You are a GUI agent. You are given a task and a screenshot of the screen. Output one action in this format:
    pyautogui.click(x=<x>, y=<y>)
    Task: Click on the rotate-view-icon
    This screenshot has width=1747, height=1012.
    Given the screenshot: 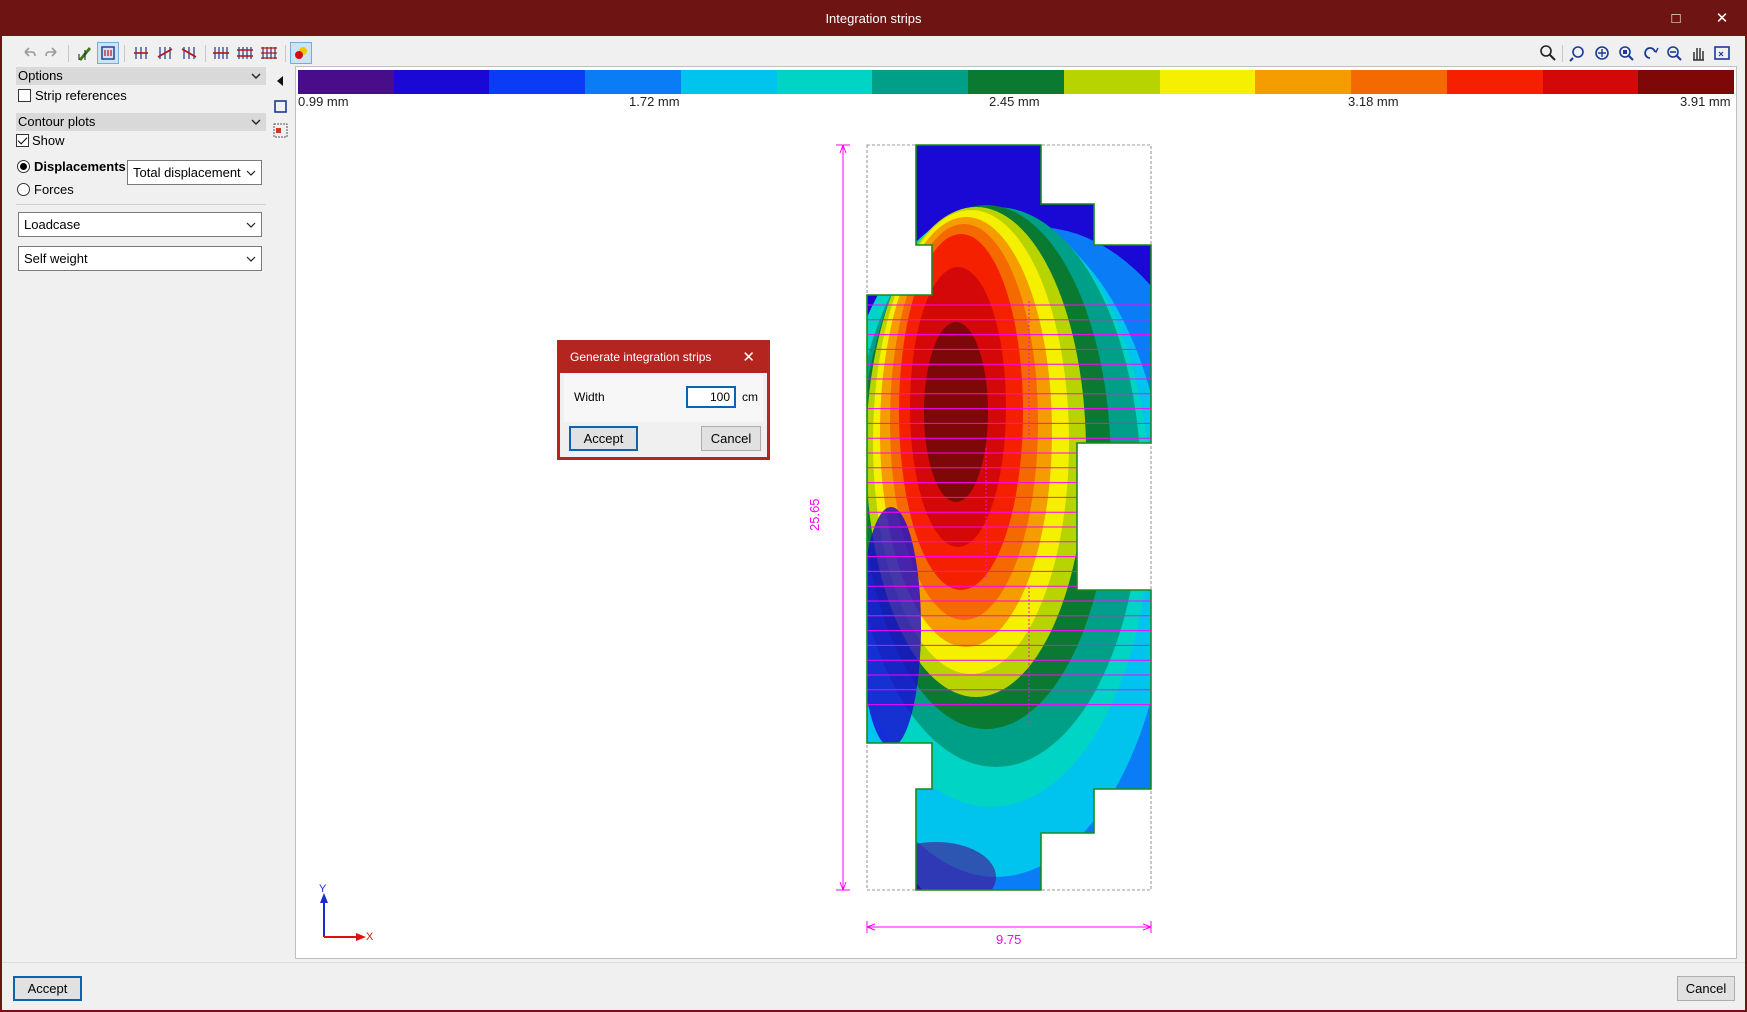 What is the action you would take?
    pyautogui.click(x=1650, y=53)
    